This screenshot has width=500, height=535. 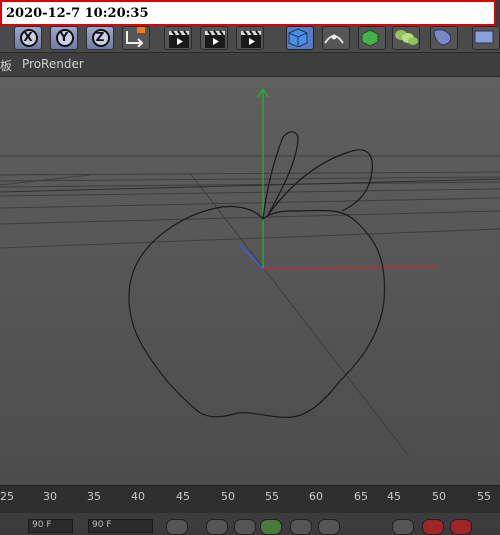 I want to click on deformer-icon, so click(x=442, y=37).